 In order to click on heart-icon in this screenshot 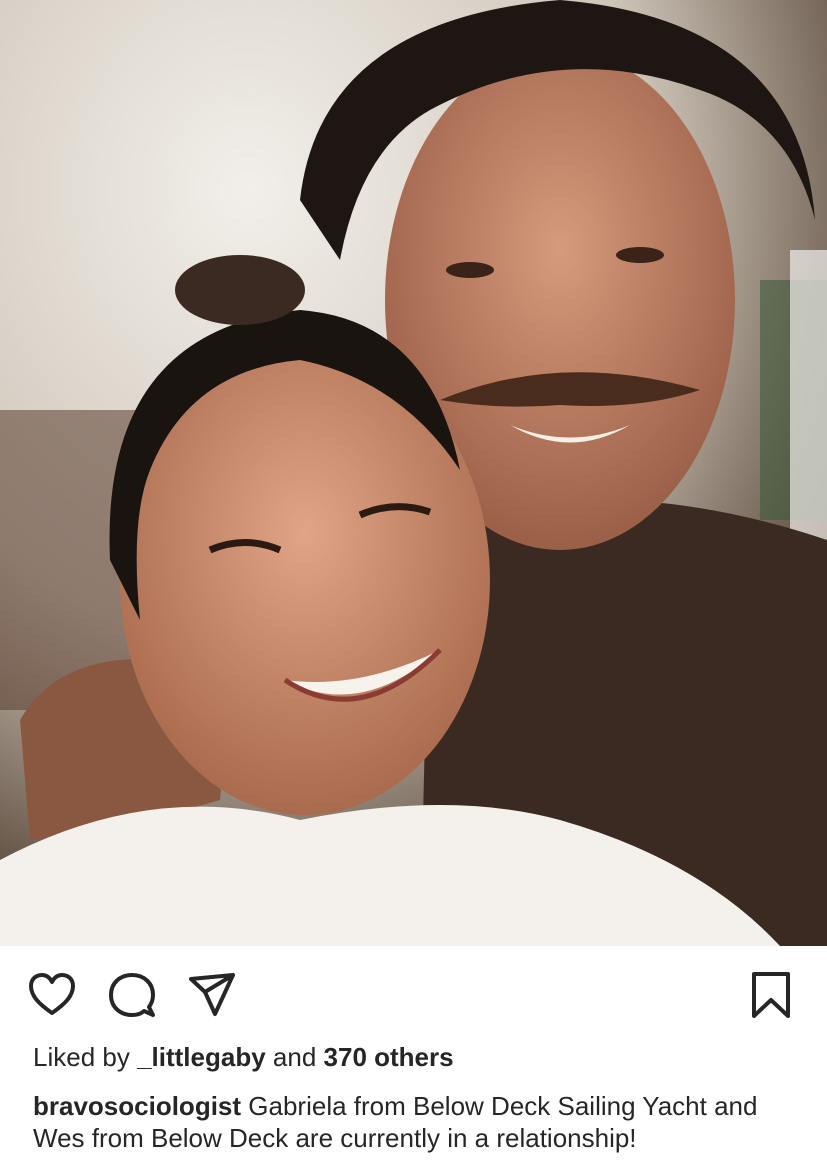, I will do `click(52, 995)`.